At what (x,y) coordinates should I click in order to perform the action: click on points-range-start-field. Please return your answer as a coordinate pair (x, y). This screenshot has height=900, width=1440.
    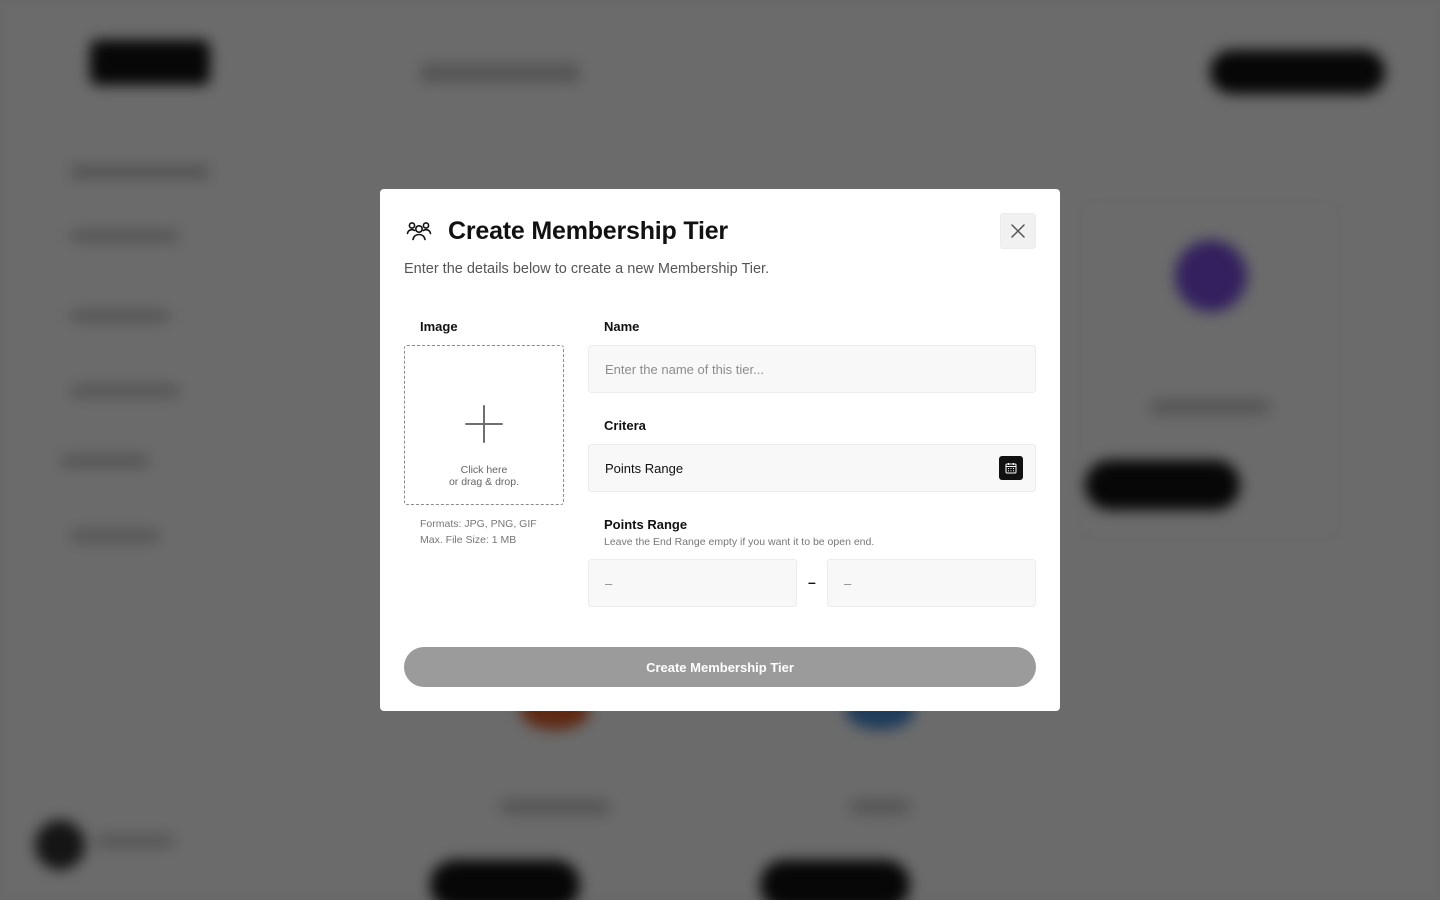
    Looking at the image, I should click on (692, 583).